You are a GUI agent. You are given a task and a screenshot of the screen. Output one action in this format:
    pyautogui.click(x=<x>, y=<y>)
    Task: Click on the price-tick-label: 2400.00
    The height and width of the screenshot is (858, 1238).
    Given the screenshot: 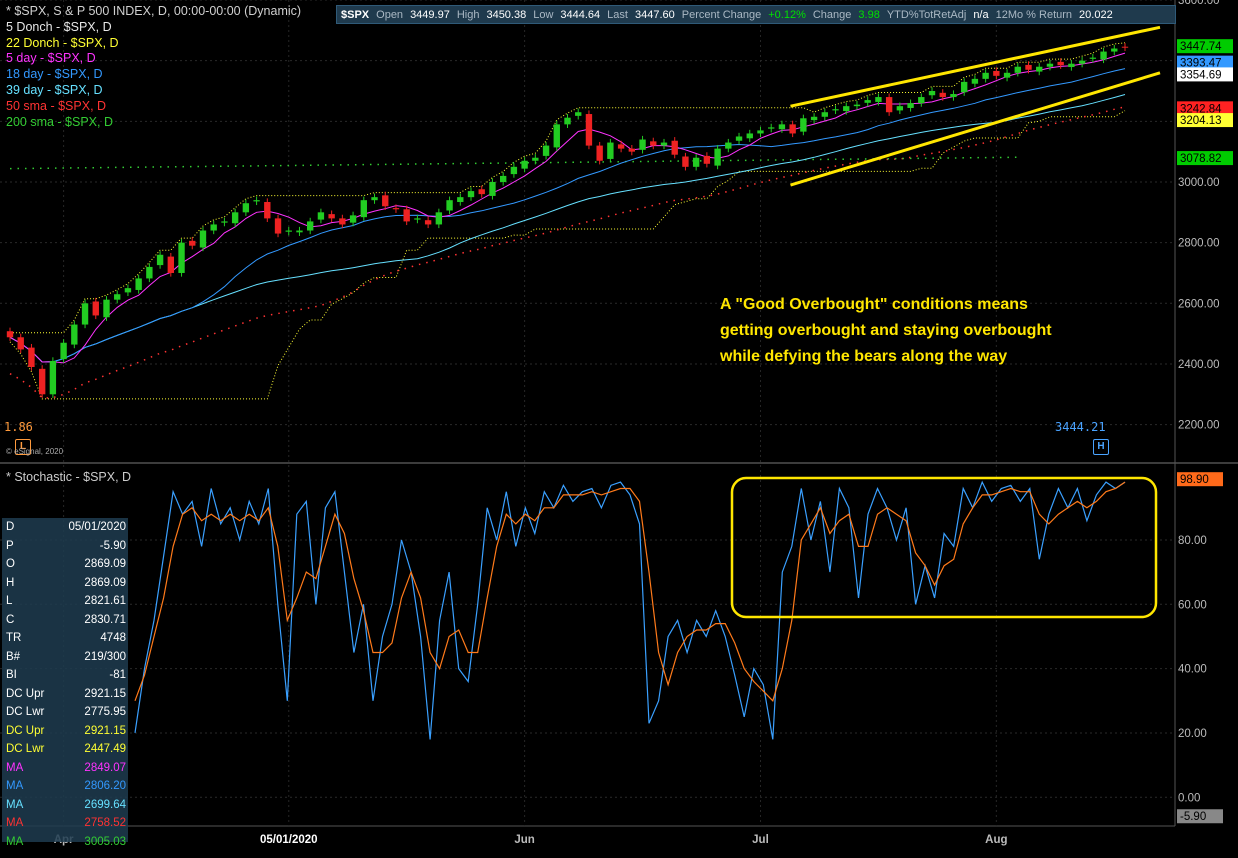 What is the action you would take?
    pyautogui.click(x=1199, y=365)
    